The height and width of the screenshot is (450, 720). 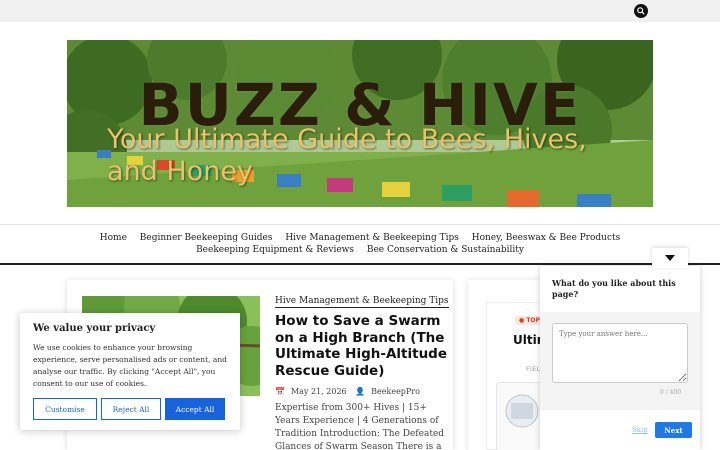 I want to click on nav-item-hive-management: Hive Management & Beekeeping Tips, so click(x=372, y=238).